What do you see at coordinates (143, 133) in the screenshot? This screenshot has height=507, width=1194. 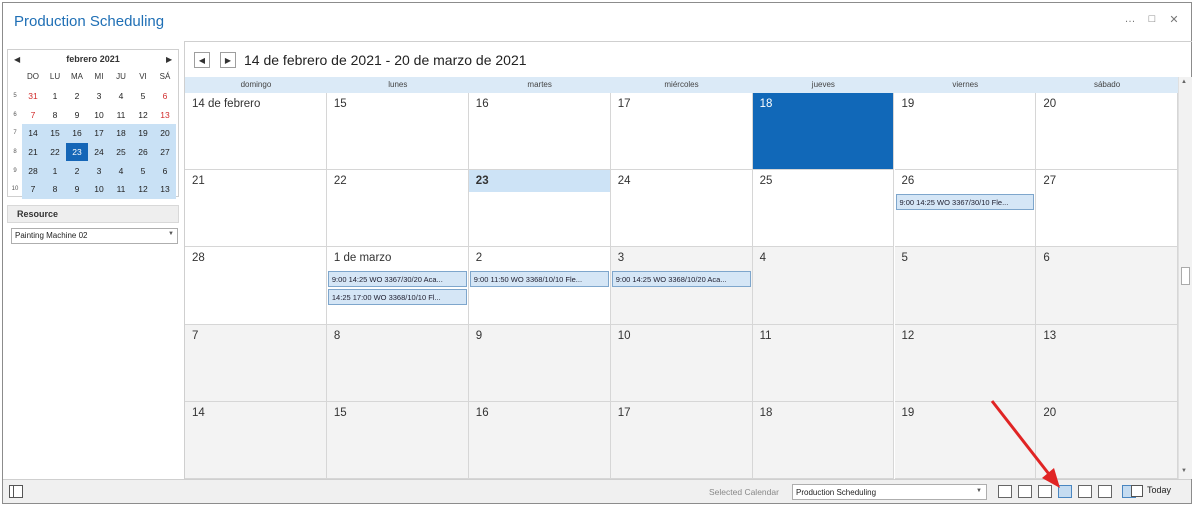 I see `mini-day: 19` at bounding box center [143, 133].